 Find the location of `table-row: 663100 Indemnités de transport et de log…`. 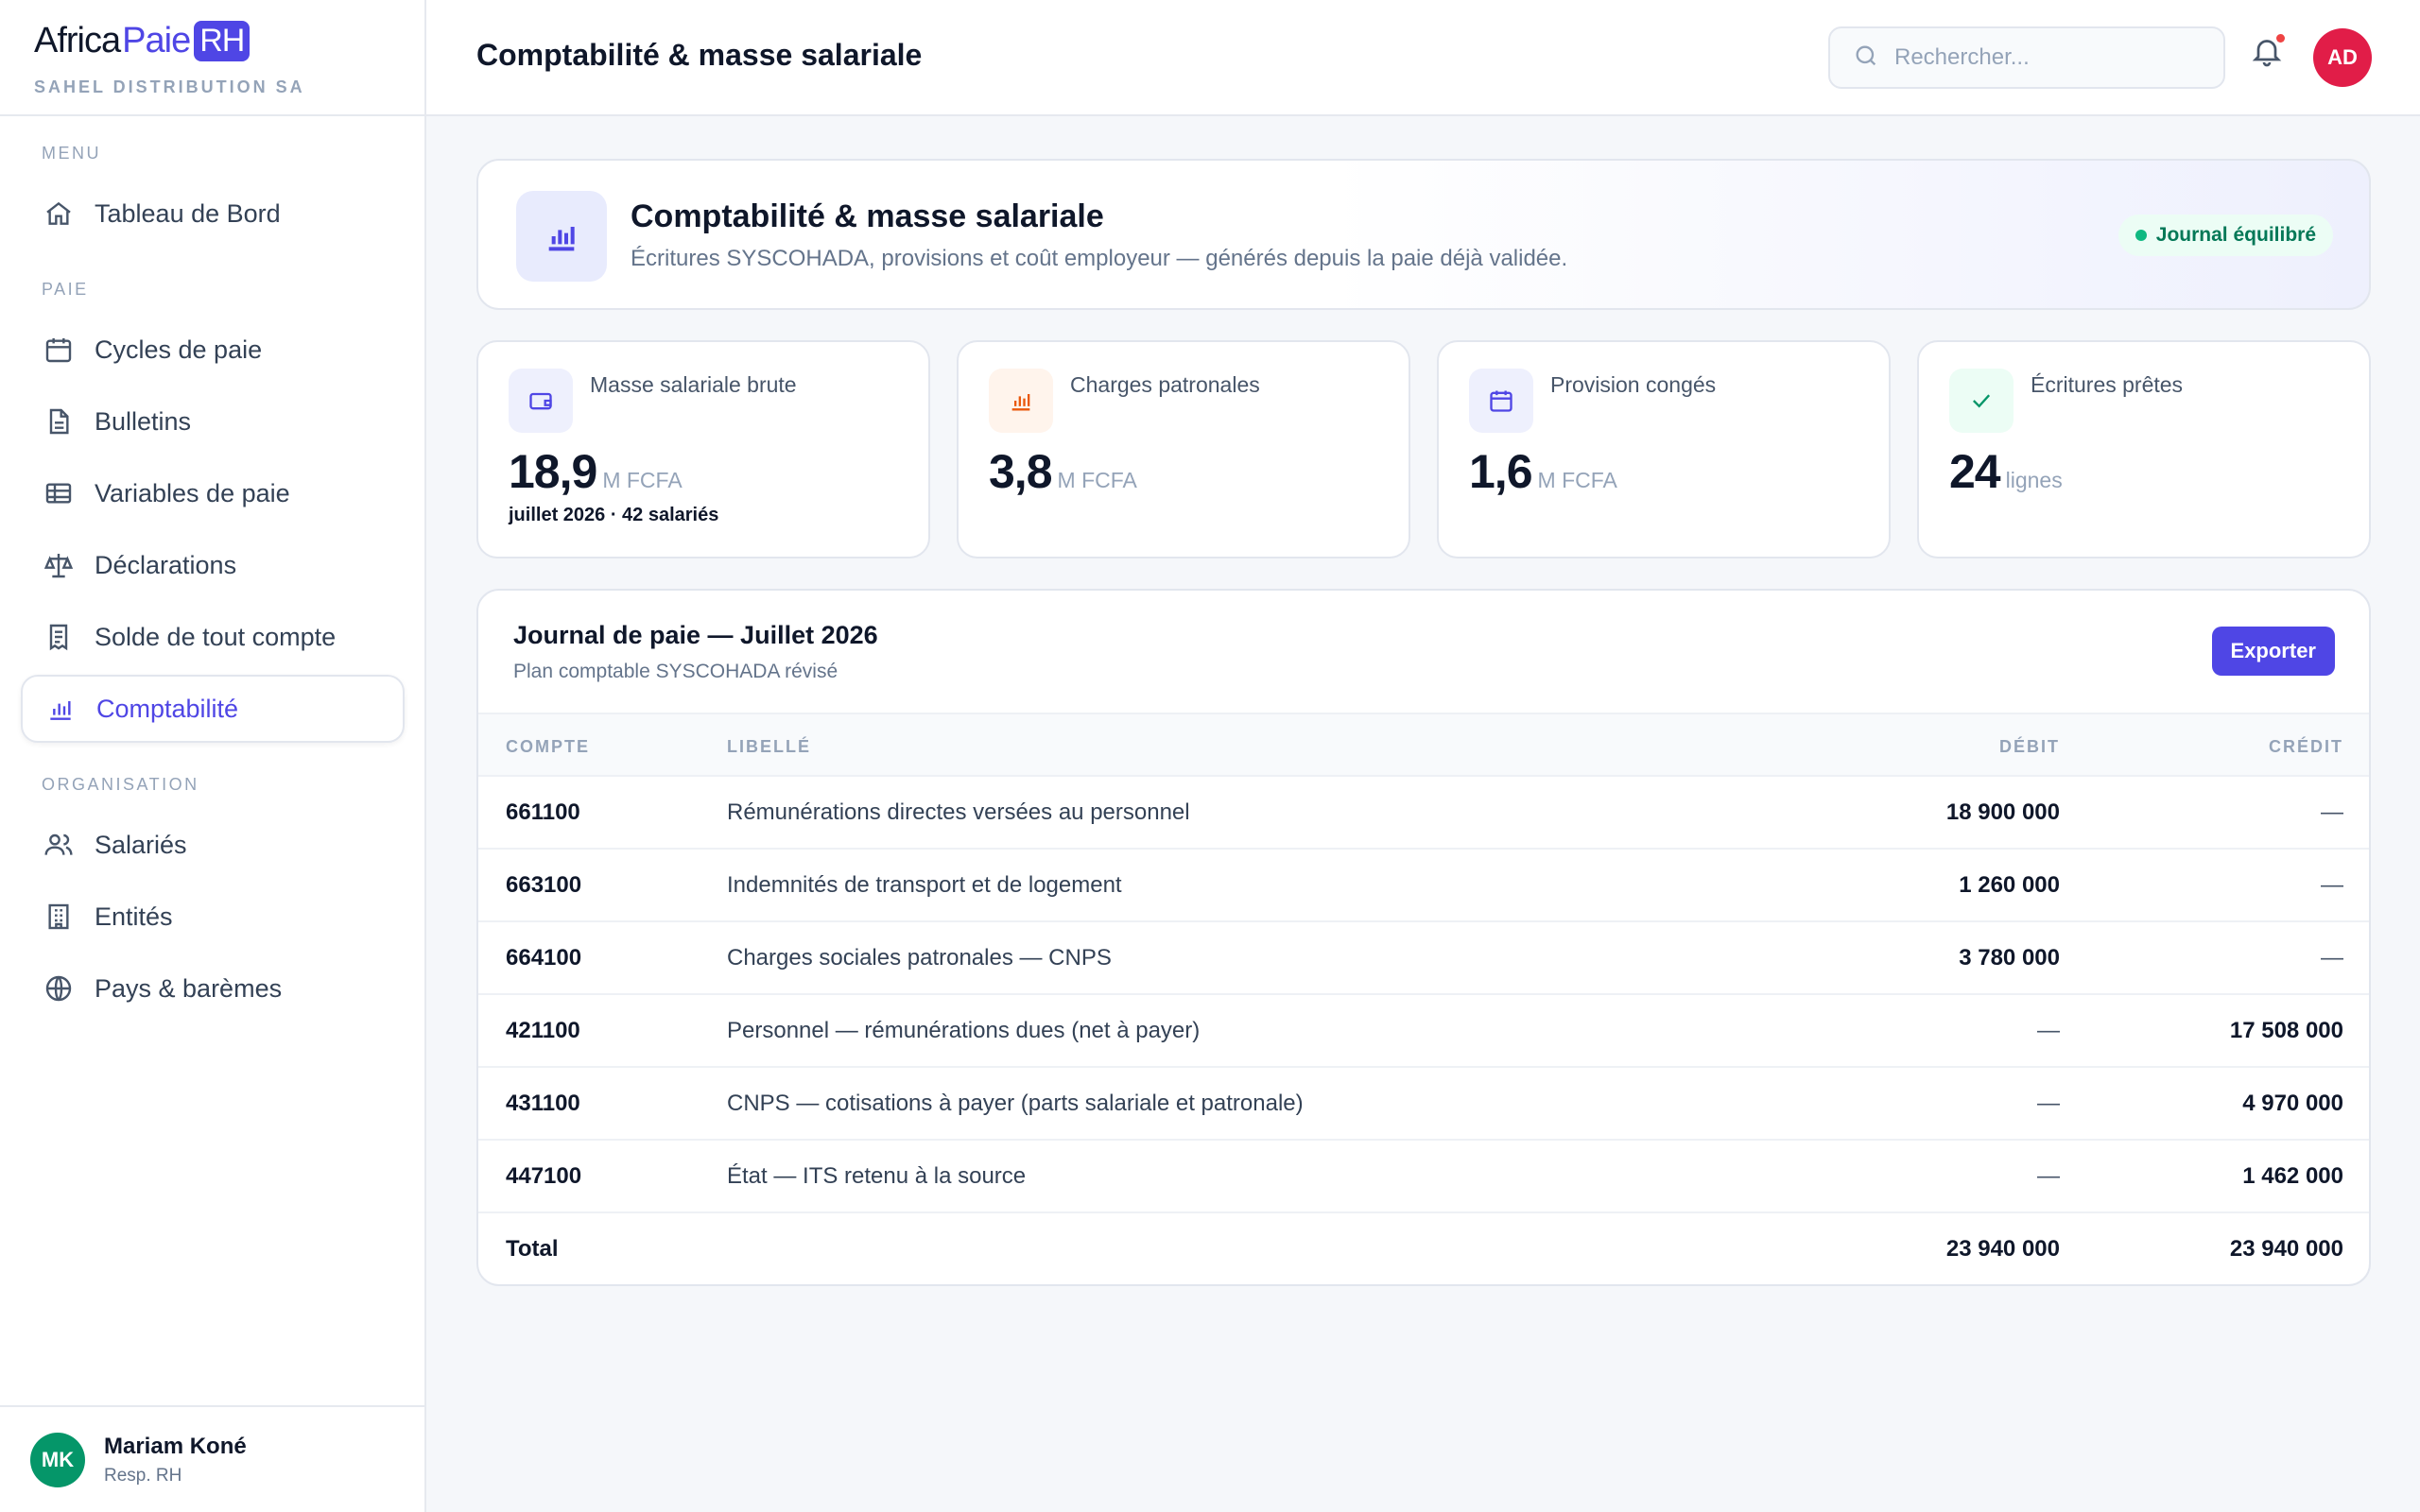

table-row: 663100 Indemnités de transport et de log… is located at coordinates (1423, 886).